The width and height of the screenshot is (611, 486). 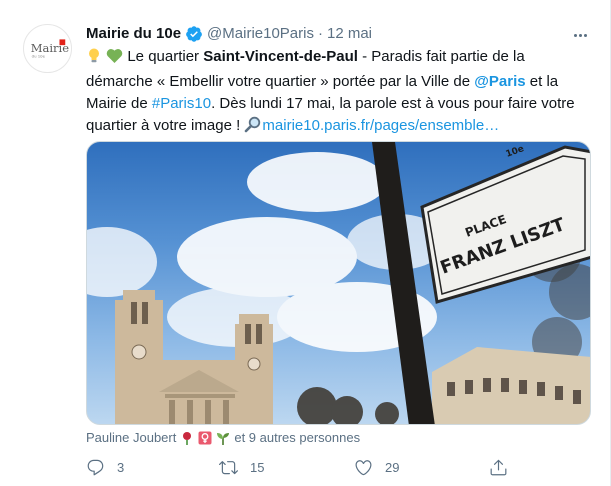 What do you see at coordinates (363, 468) in the screenshot?
I see `like-icon` at bounding box center [363, 468].